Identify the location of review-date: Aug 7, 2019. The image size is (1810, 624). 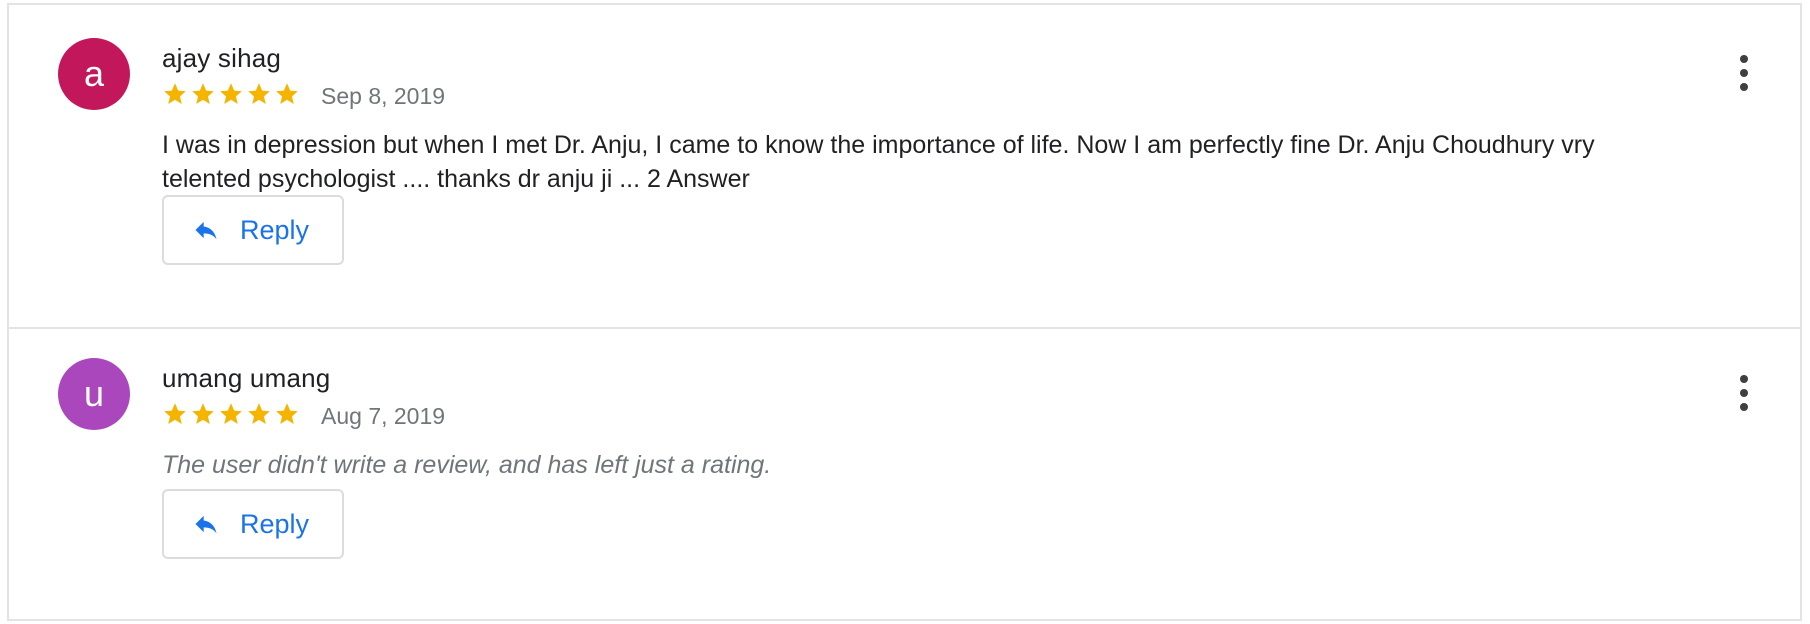
(383, 416).